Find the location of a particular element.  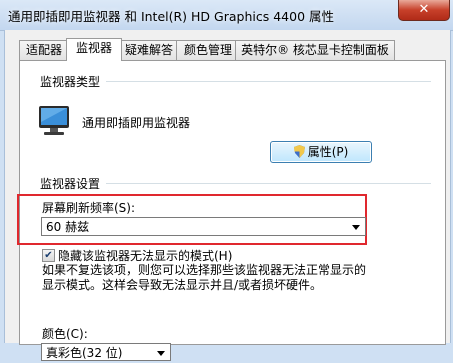

shield-icon is located at coordinates (299, 151).